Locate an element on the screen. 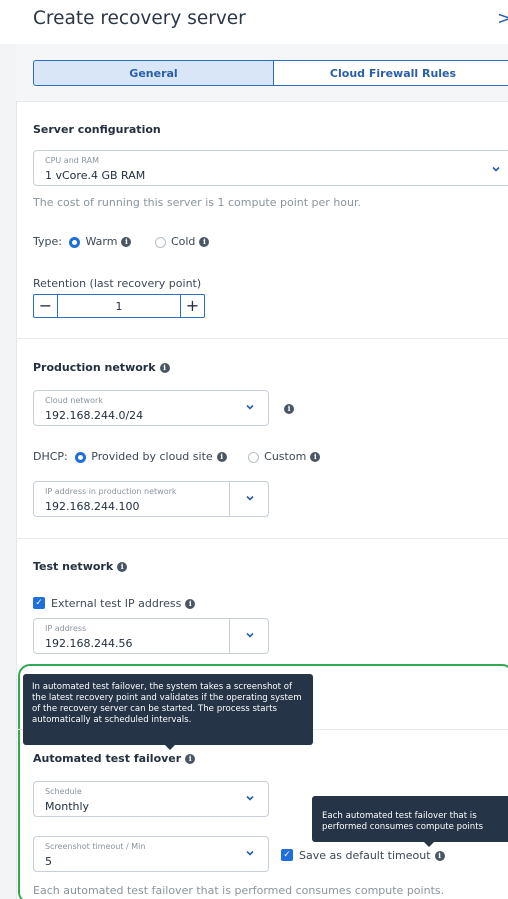 This screenshot has height=899, width=508. schedule-select: Schedule Monthly is located at coordinates (151, 799).